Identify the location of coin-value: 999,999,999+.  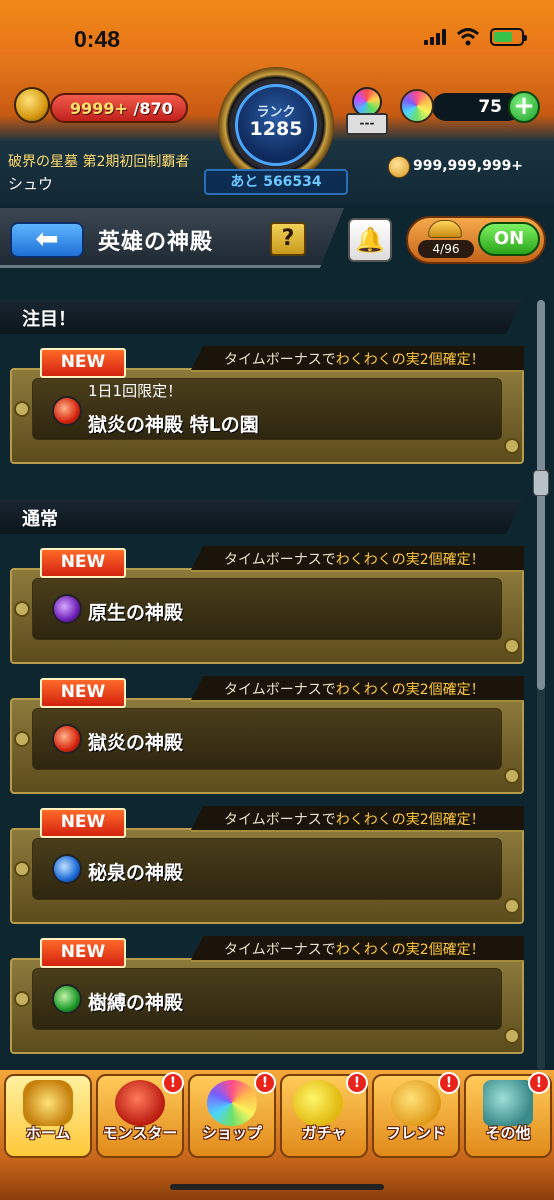
(468, 166).